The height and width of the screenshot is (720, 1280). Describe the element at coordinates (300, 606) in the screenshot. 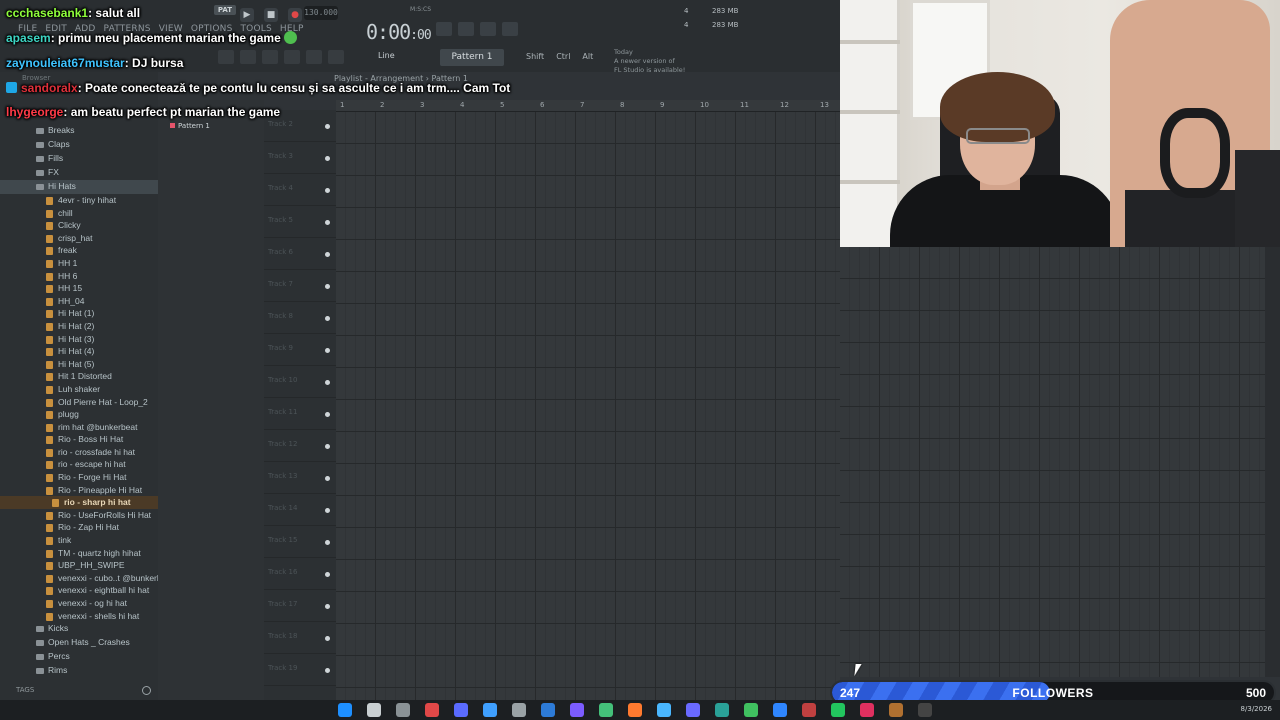

I see `track-header: Track 17` at that location.